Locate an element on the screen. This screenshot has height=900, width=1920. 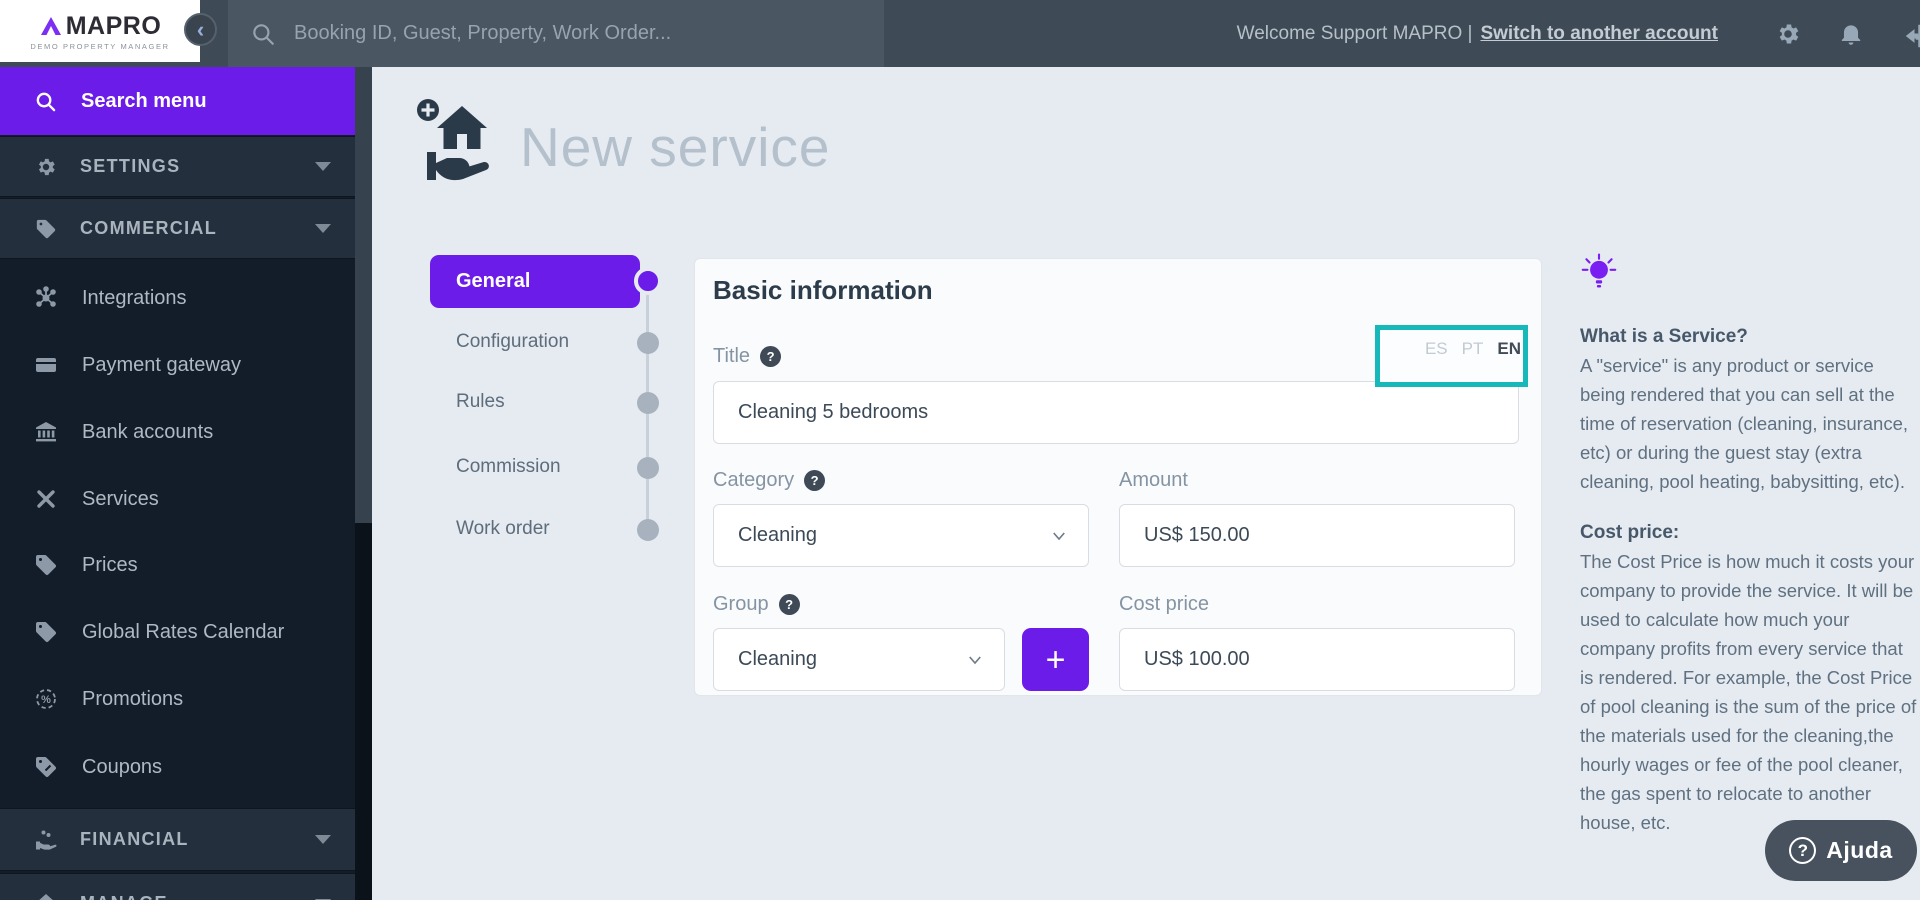
sidebar-item-label: Global Rates Calendar is located at coordinates (183, 631).